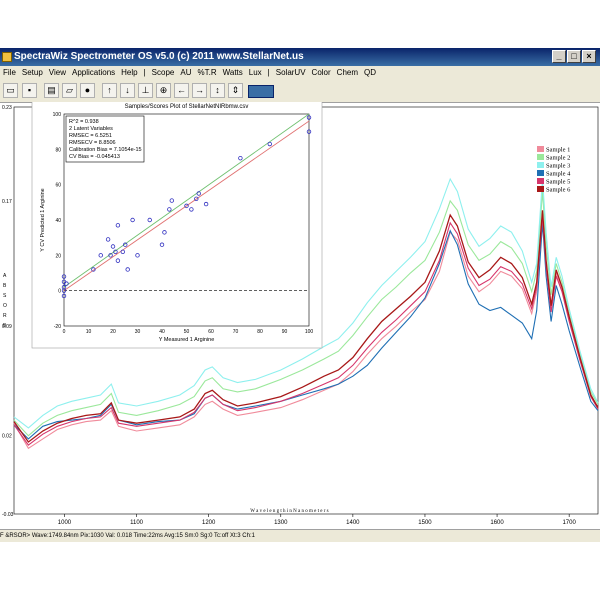 This screenshot has width=600, height=600. Describe the element at coordinates (558, 182) in the screenshot. I see `legend-label: Sample 5` at that location.